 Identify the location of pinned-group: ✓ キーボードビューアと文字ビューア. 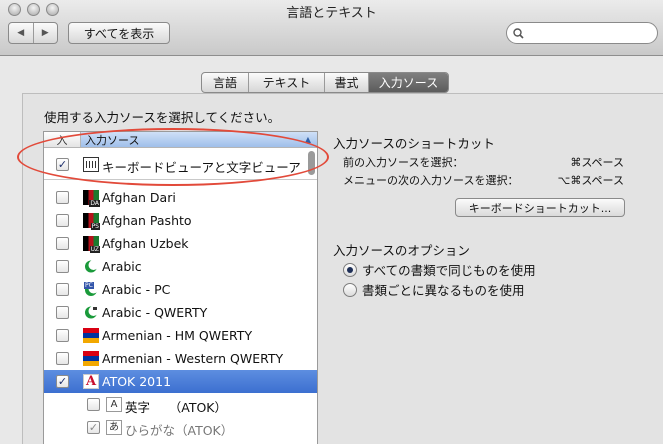
(180, 164).